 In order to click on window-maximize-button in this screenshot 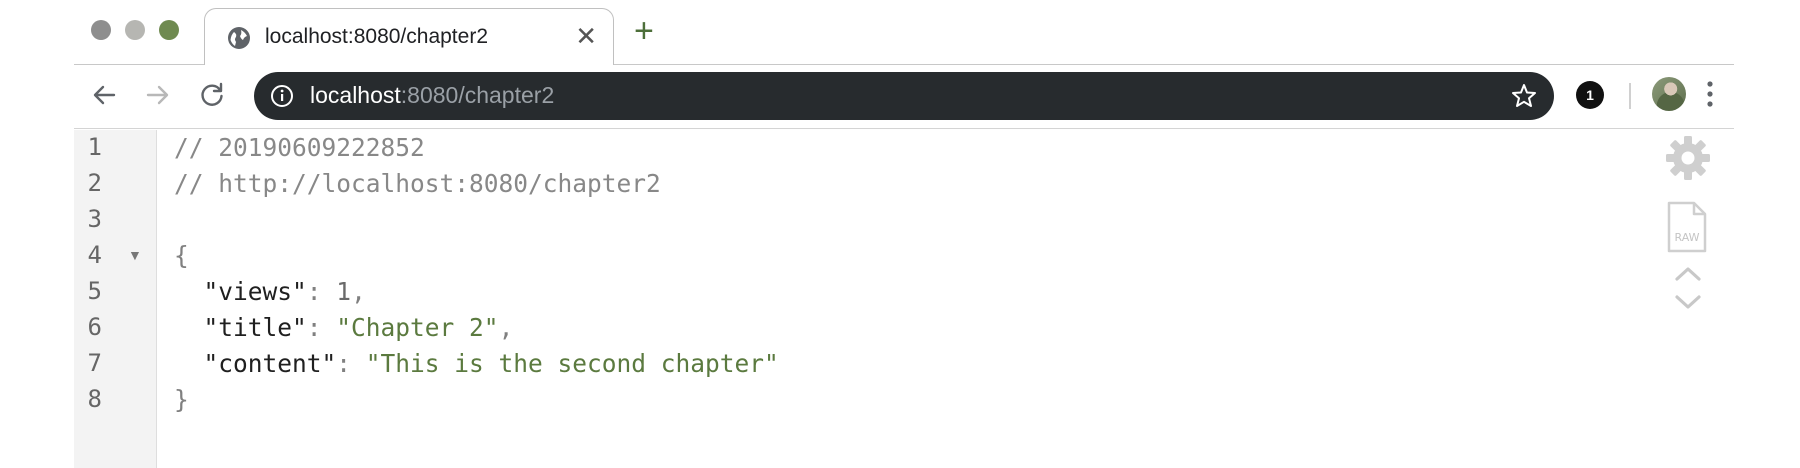, I will do `click(169, 30)`.